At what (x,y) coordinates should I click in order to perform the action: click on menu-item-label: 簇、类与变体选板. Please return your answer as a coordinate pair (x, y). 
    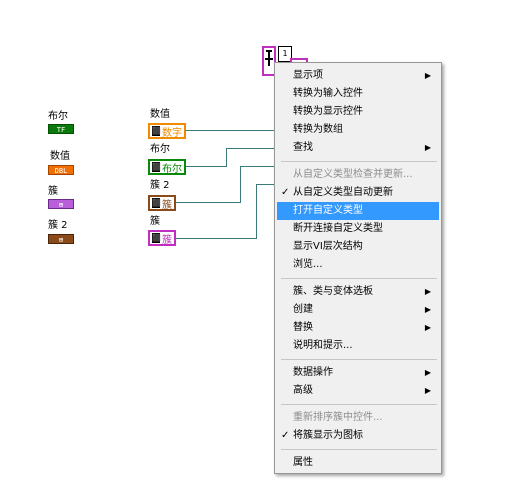
    Looking at the image, I should click on (333, 291).